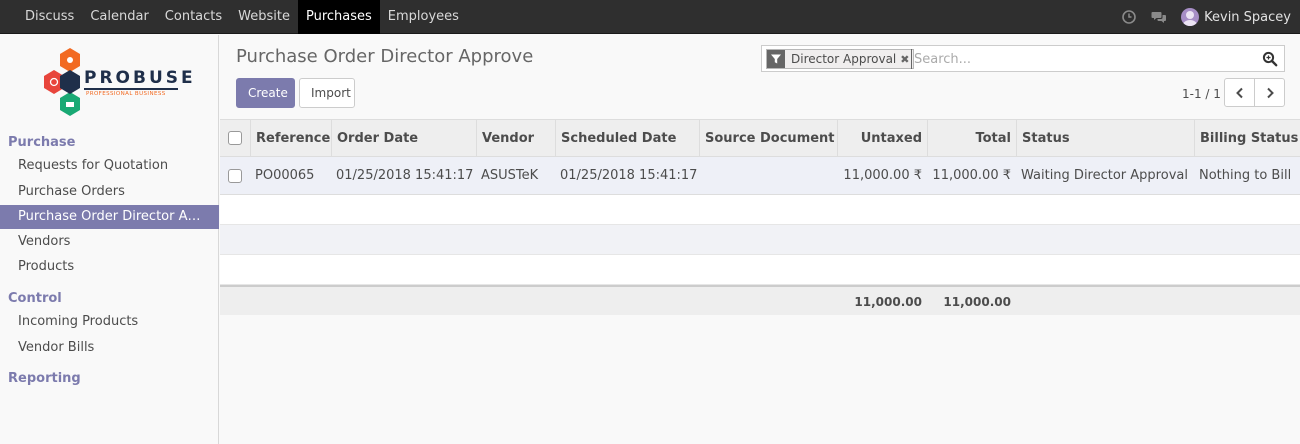  I want to click on column-order-date: Order Date, so click(403, 138).